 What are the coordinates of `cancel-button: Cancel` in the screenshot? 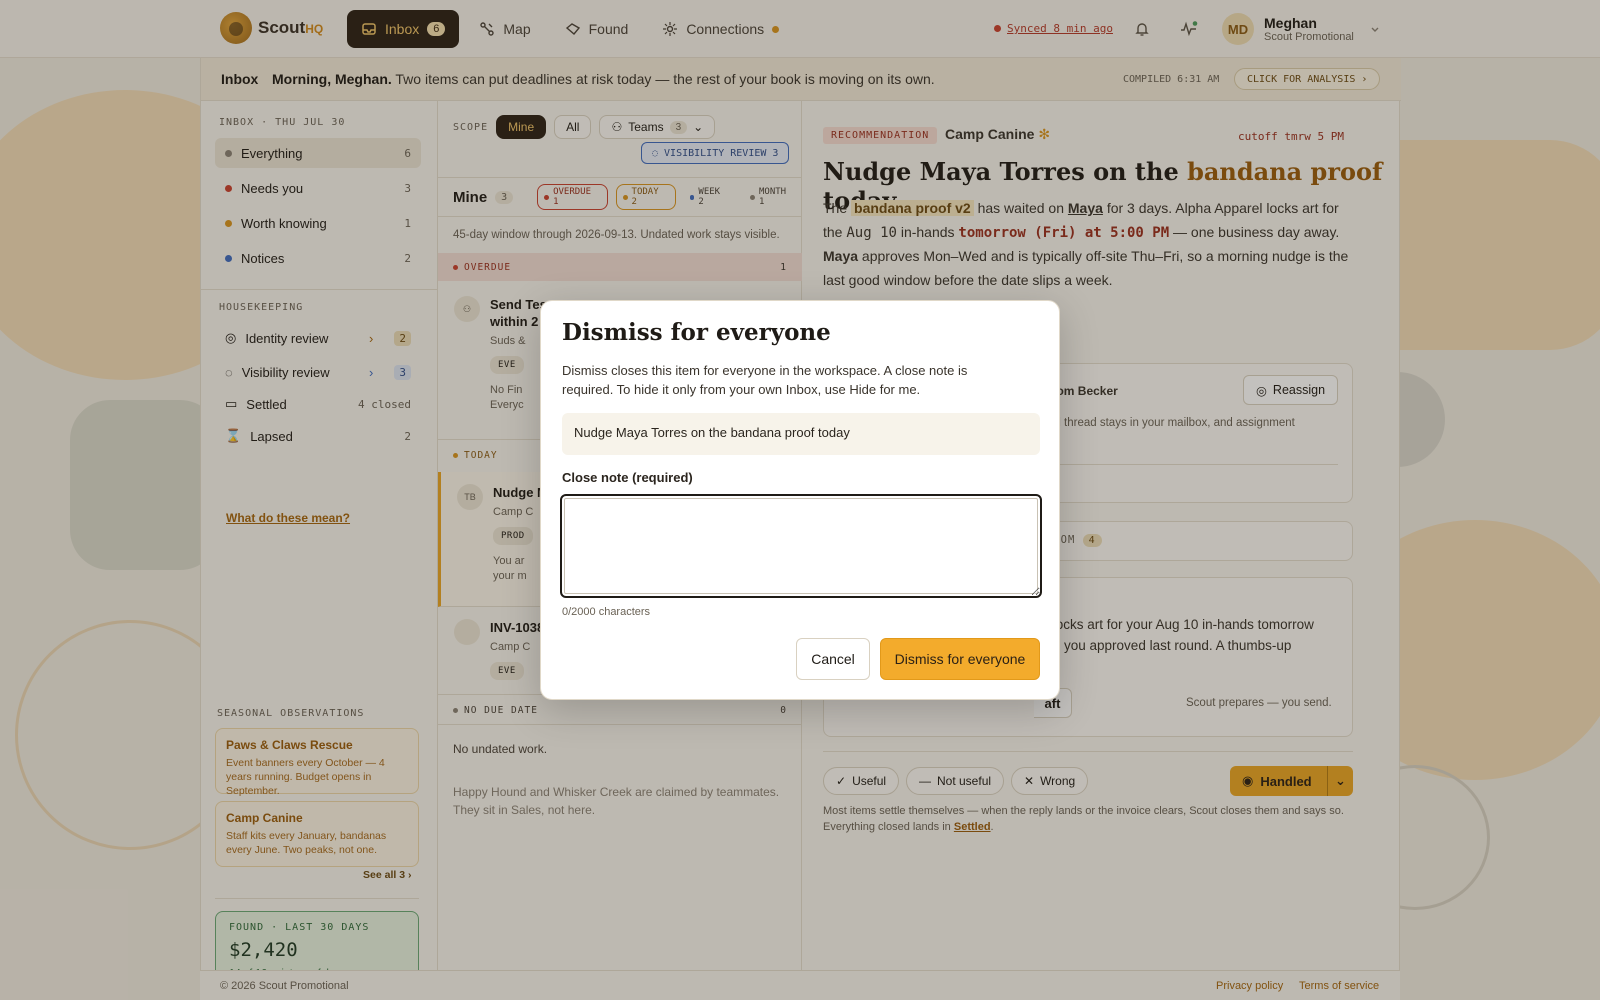 It's located at (833, 659).